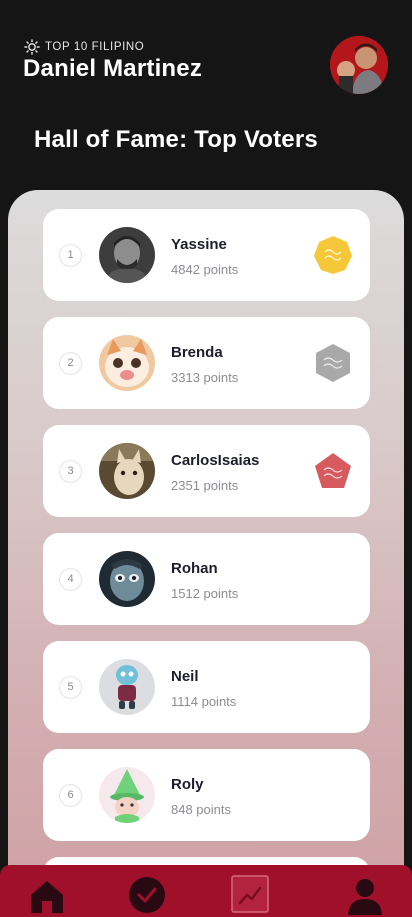  I want to click on page-title: Hall of Fame: Top Voters, so click(176, 139).